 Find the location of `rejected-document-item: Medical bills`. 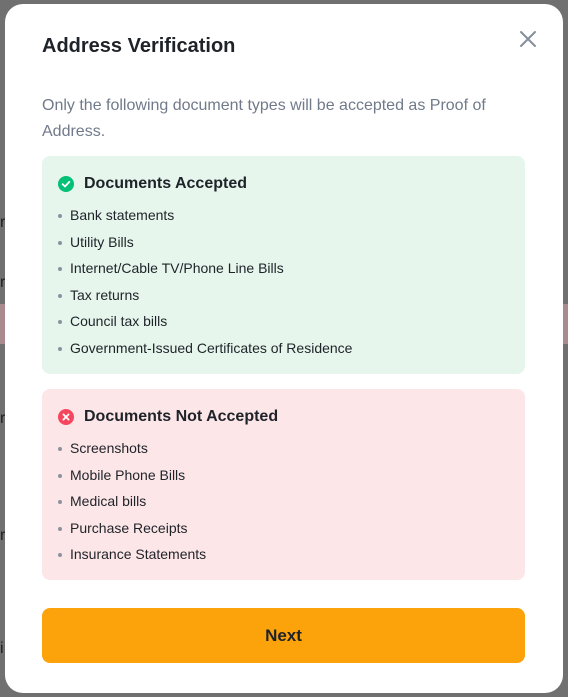

rejected-document-item: Medical bills is located at coordinates (291, 501).